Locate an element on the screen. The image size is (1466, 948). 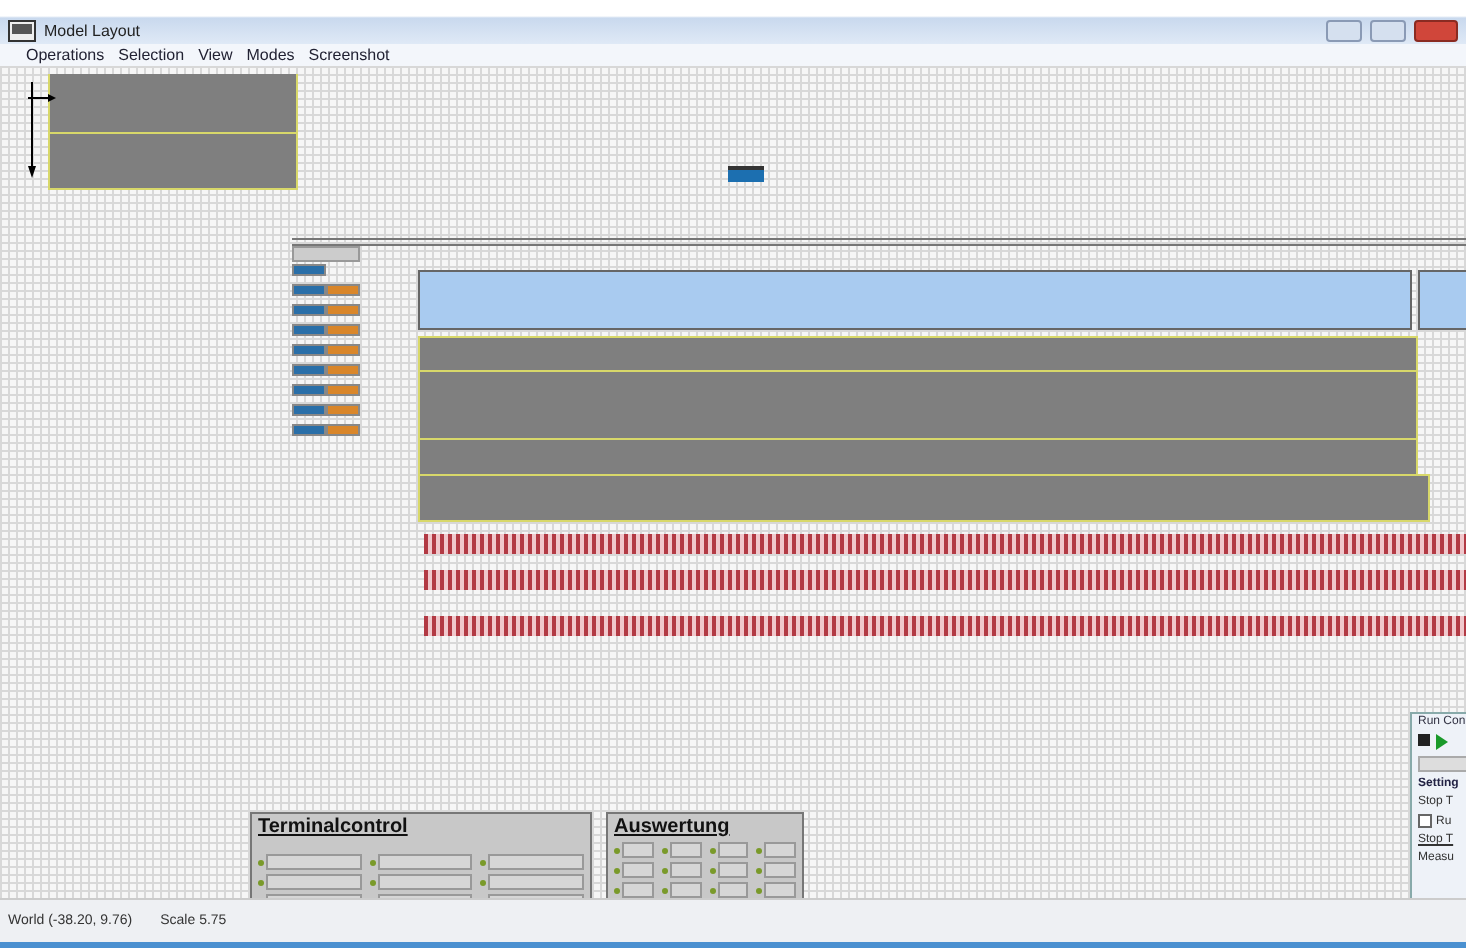
axes-icon is located at coordinates (42, 132).